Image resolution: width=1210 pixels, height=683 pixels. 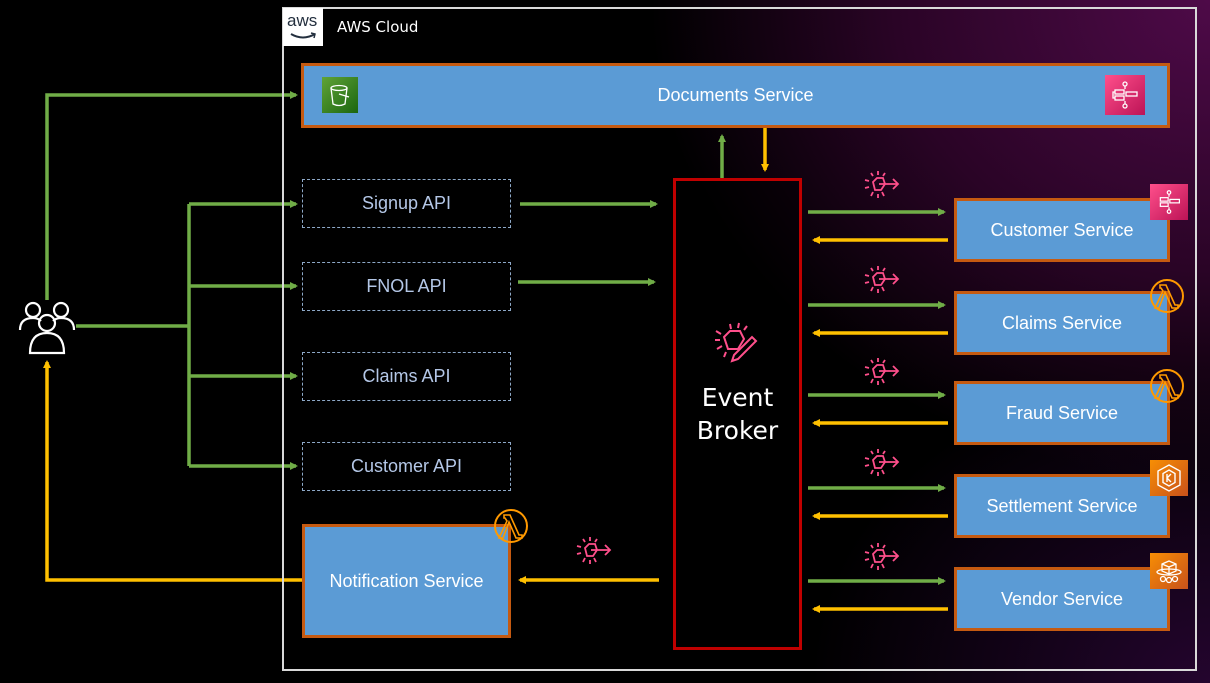 I want to click on claims-service: Claims Service, so click(x=1062, y=323).